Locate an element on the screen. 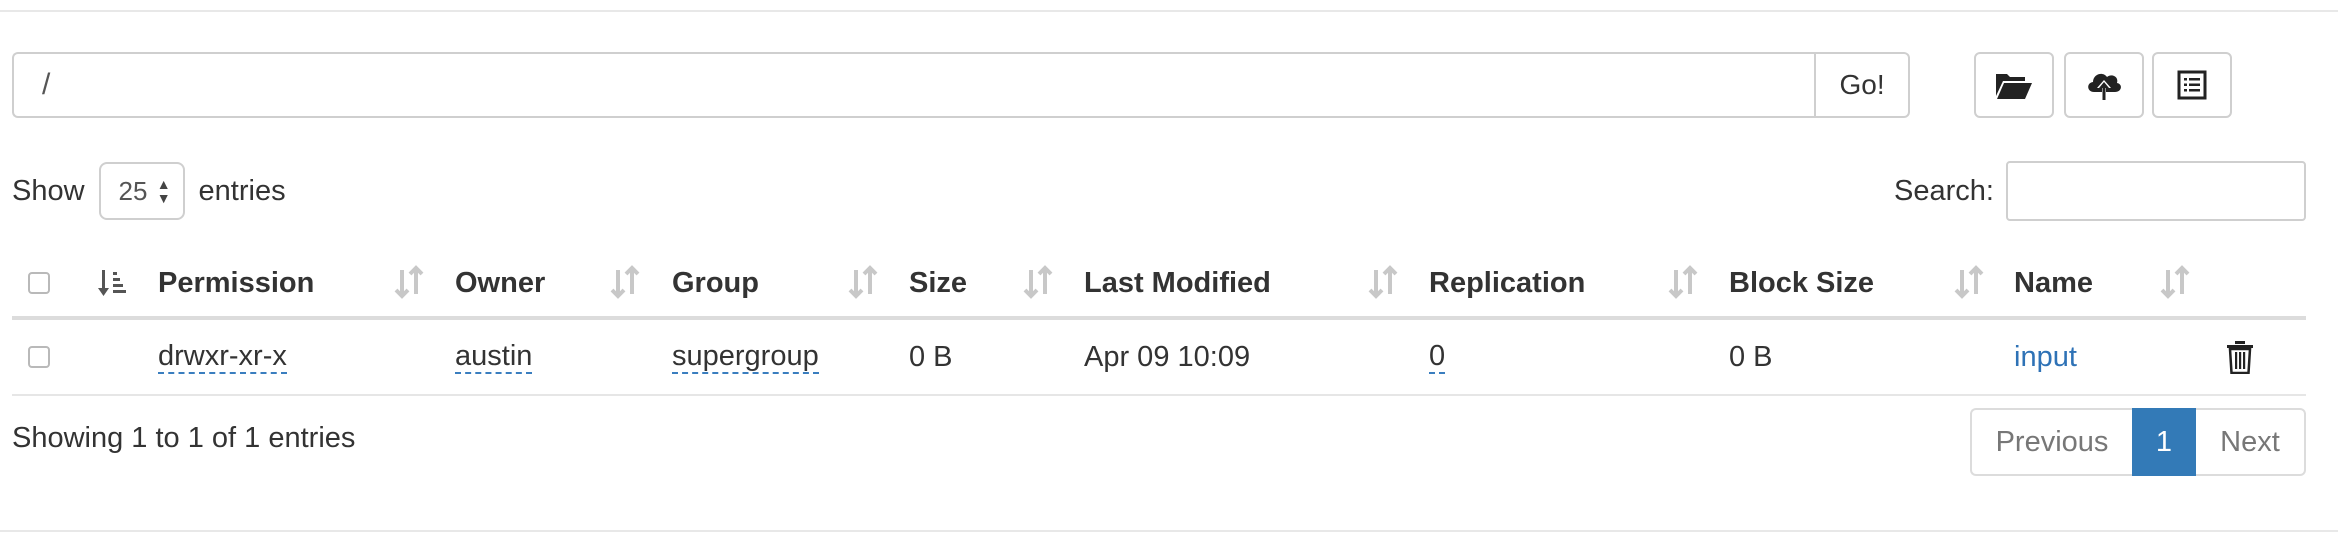 This screenshot has width=2338, height=548. replication-value: 0 is located at coordinates (1437, 357).